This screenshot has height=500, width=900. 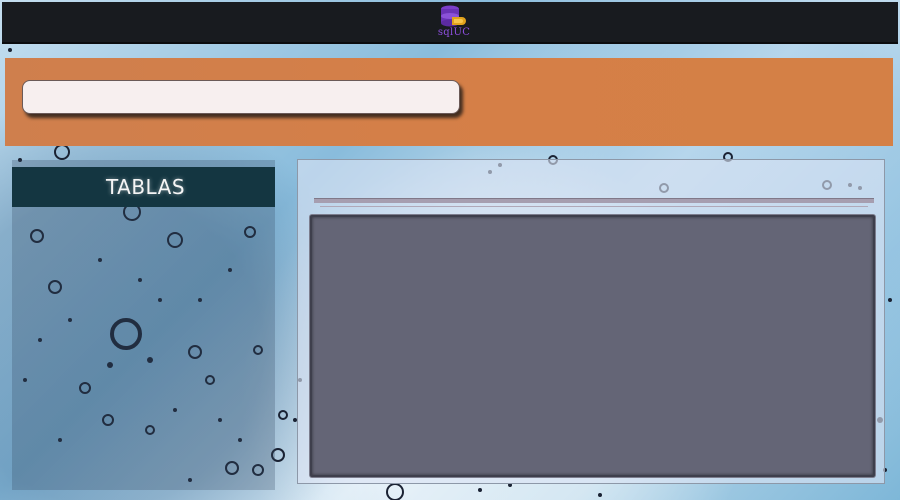 I want to click on app-logo-text: sqlUC, so click(x=454, y=32).